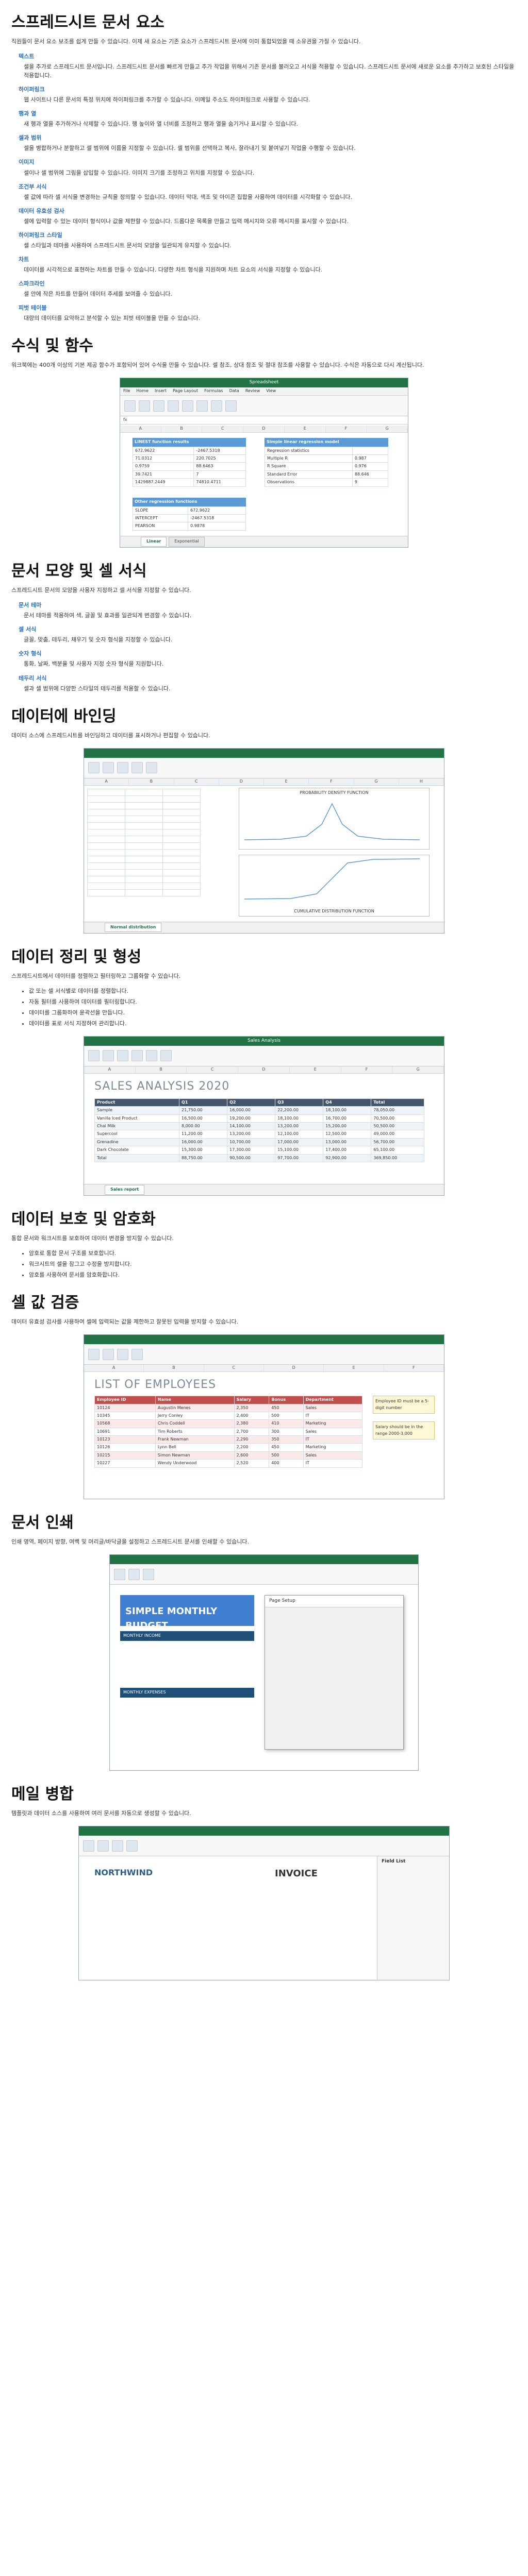 This screenshot has width=528, height=2576. Describe the element at coordinates (163, 459) in the screenshot. I see `table-cell: 71.0312` at that location.